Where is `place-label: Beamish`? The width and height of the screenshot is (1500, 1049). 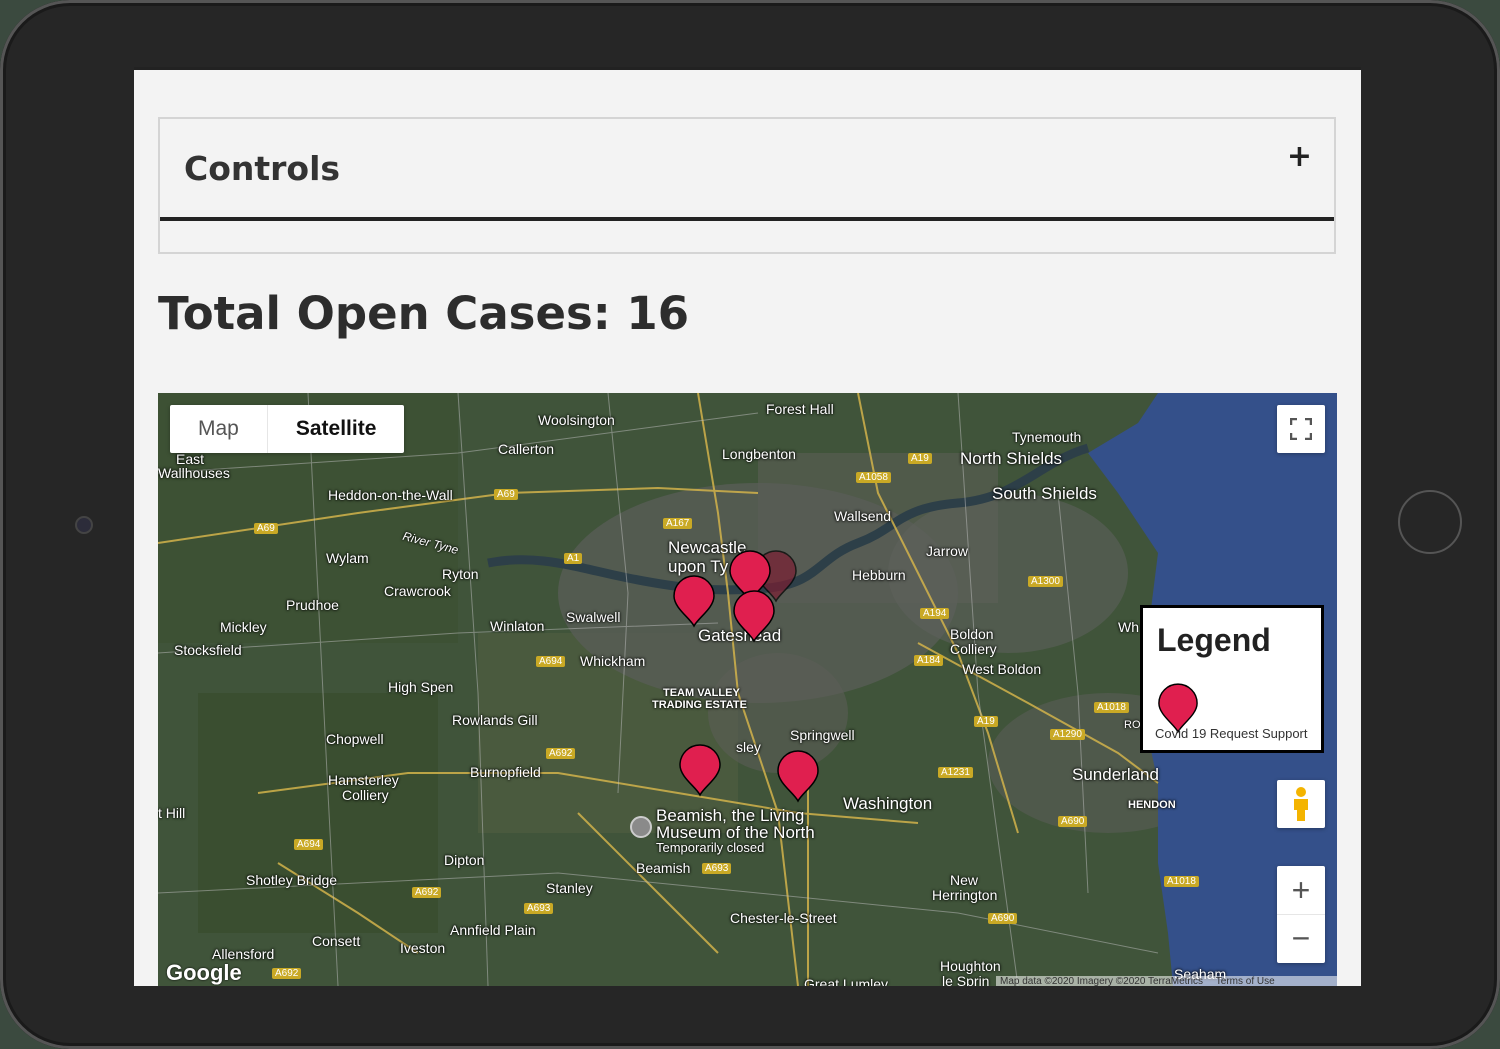
place-label: Beamish is located at coordinates (663, 868).